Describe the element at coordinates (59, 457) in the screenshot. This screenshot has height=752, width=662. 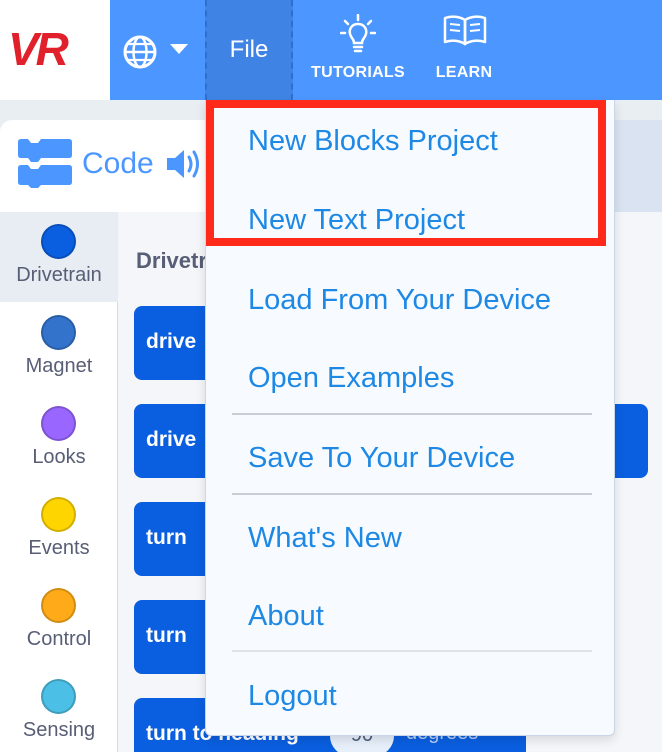
I see `category-label: Looks` at that location.